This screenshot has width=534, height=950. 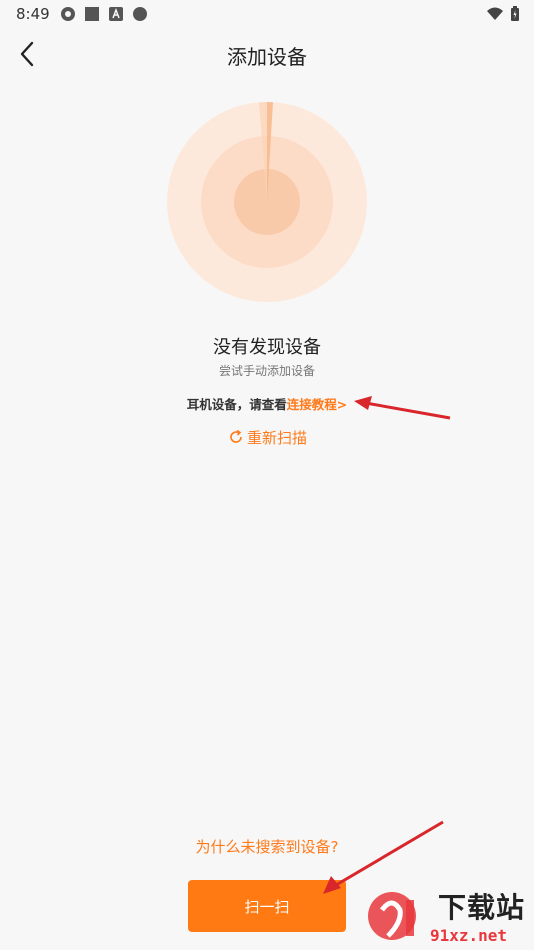 What do you see at coordinates (236, 436) in the screenshot?
I see `refresh-icon` at bounding box center [236, 436].